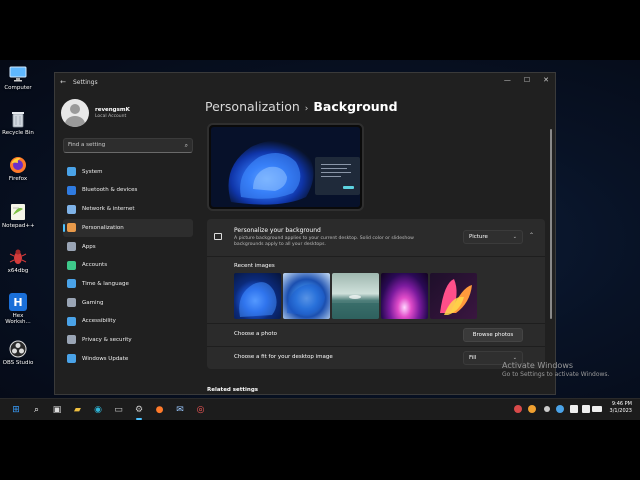 The height and width of the screenshot is (480, 640). I want to click on settings-icon: ⚙, so click(139, 411).